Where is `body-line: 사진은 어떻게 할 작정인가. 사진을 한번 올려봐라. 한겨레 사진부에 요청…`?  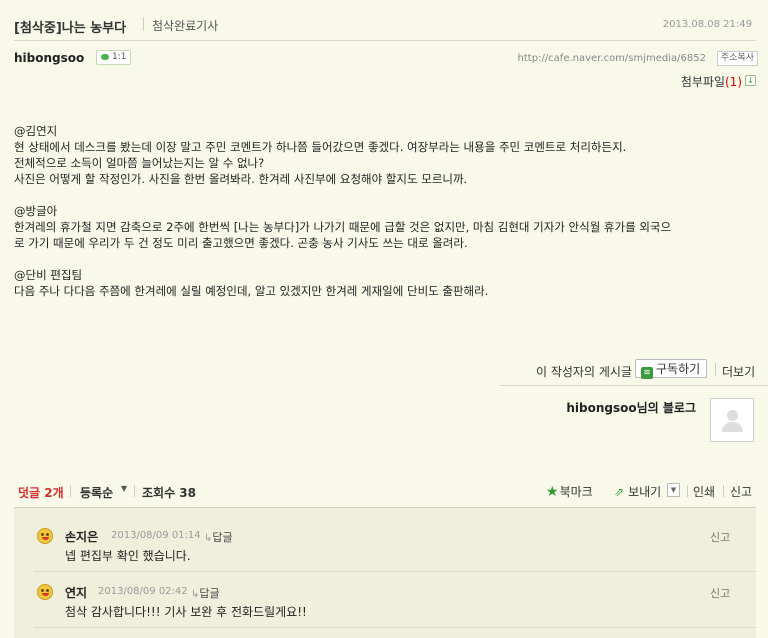 body-line: 사진은 어떻게 할 작정인가. 사진을 한번 올려봐라. 한겨레 사진부에 요청… is located at coordinates (241, 179).